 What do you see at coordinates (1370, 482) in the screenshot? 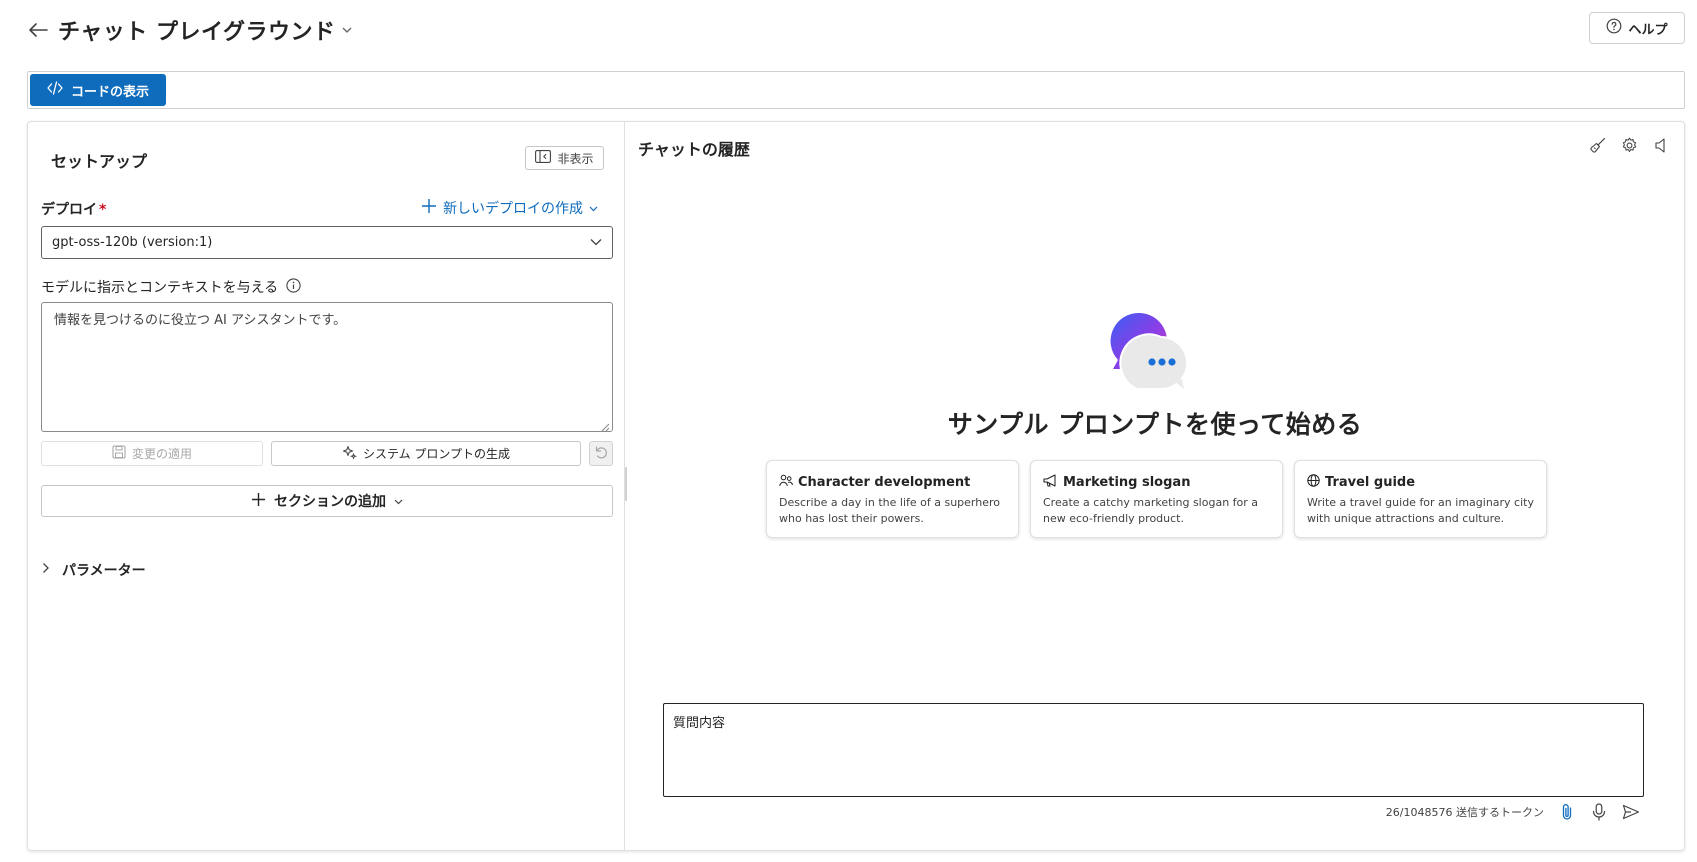
I see `card-title: Travel guide` at bounding box center [1370, 482].